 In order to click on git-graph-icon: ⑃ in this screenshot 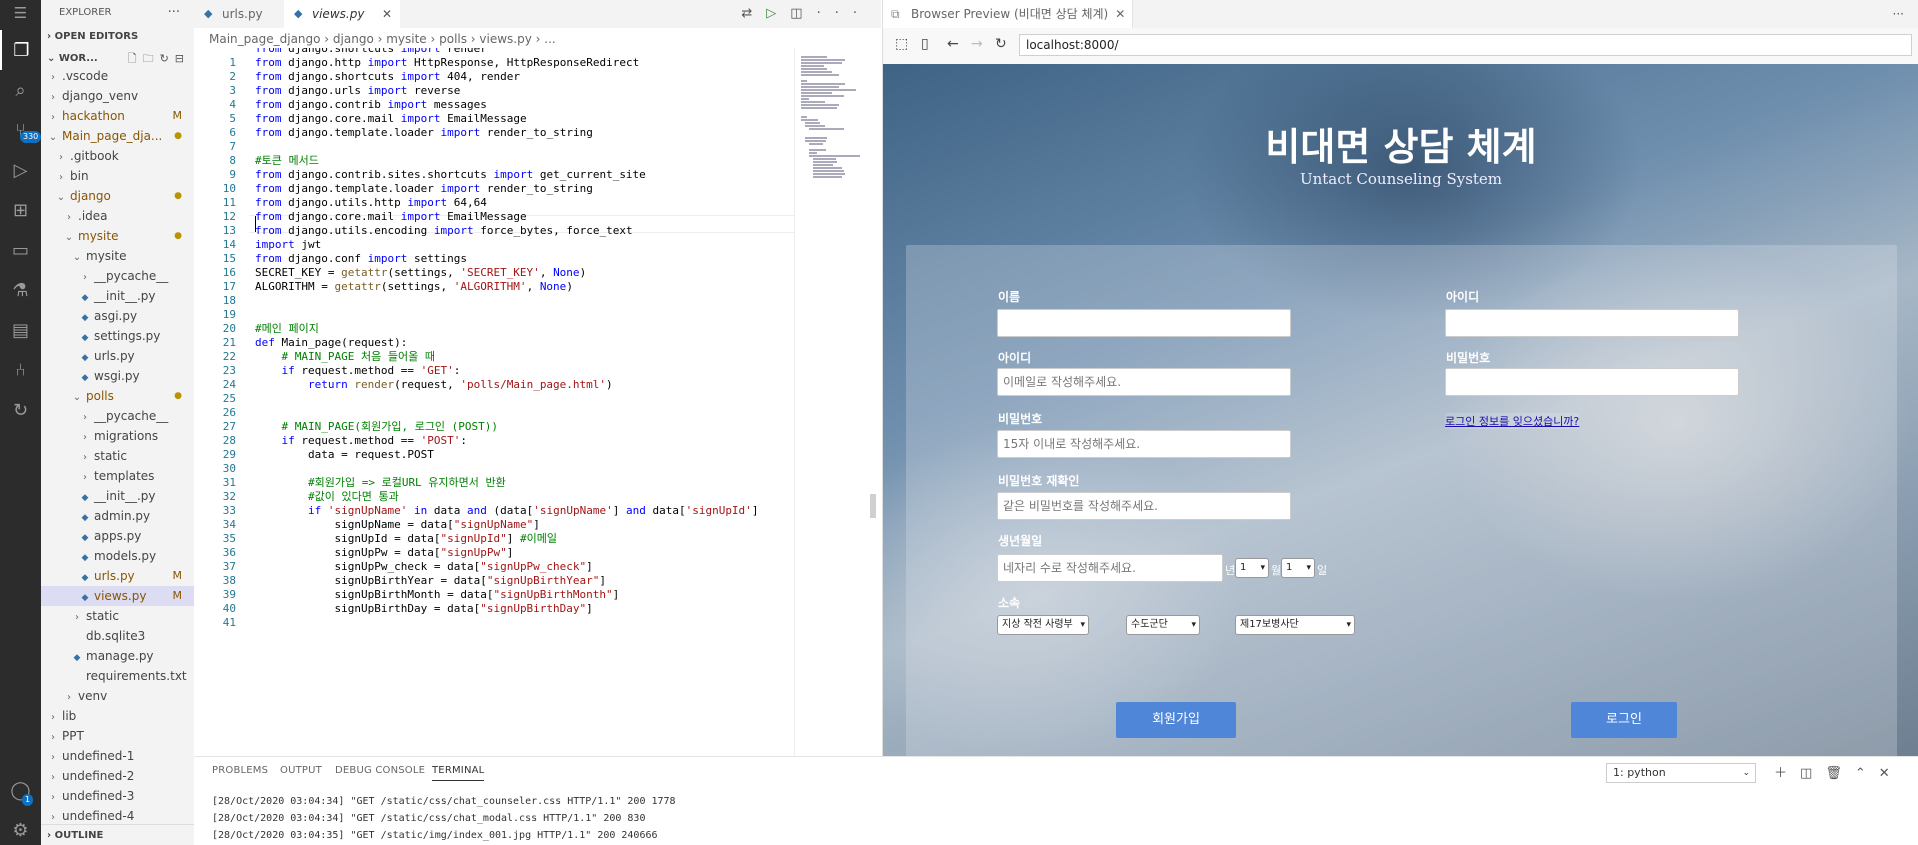, I will do `click(20, 370)`.